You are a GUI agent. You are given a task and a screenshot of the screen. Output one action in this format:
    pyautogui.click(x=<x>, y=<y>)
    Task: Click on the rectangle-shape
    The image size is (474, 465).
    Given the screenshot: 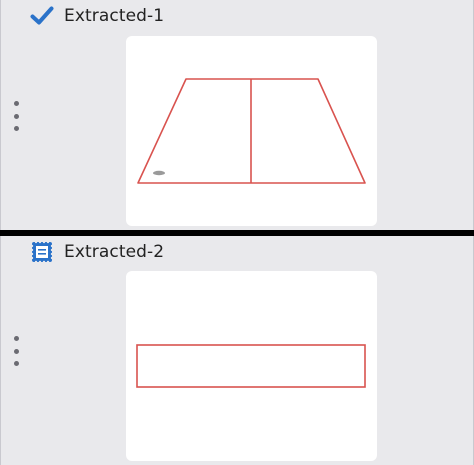 What is the action you would take?
    pyautogui.click(x=251, y=366)
    